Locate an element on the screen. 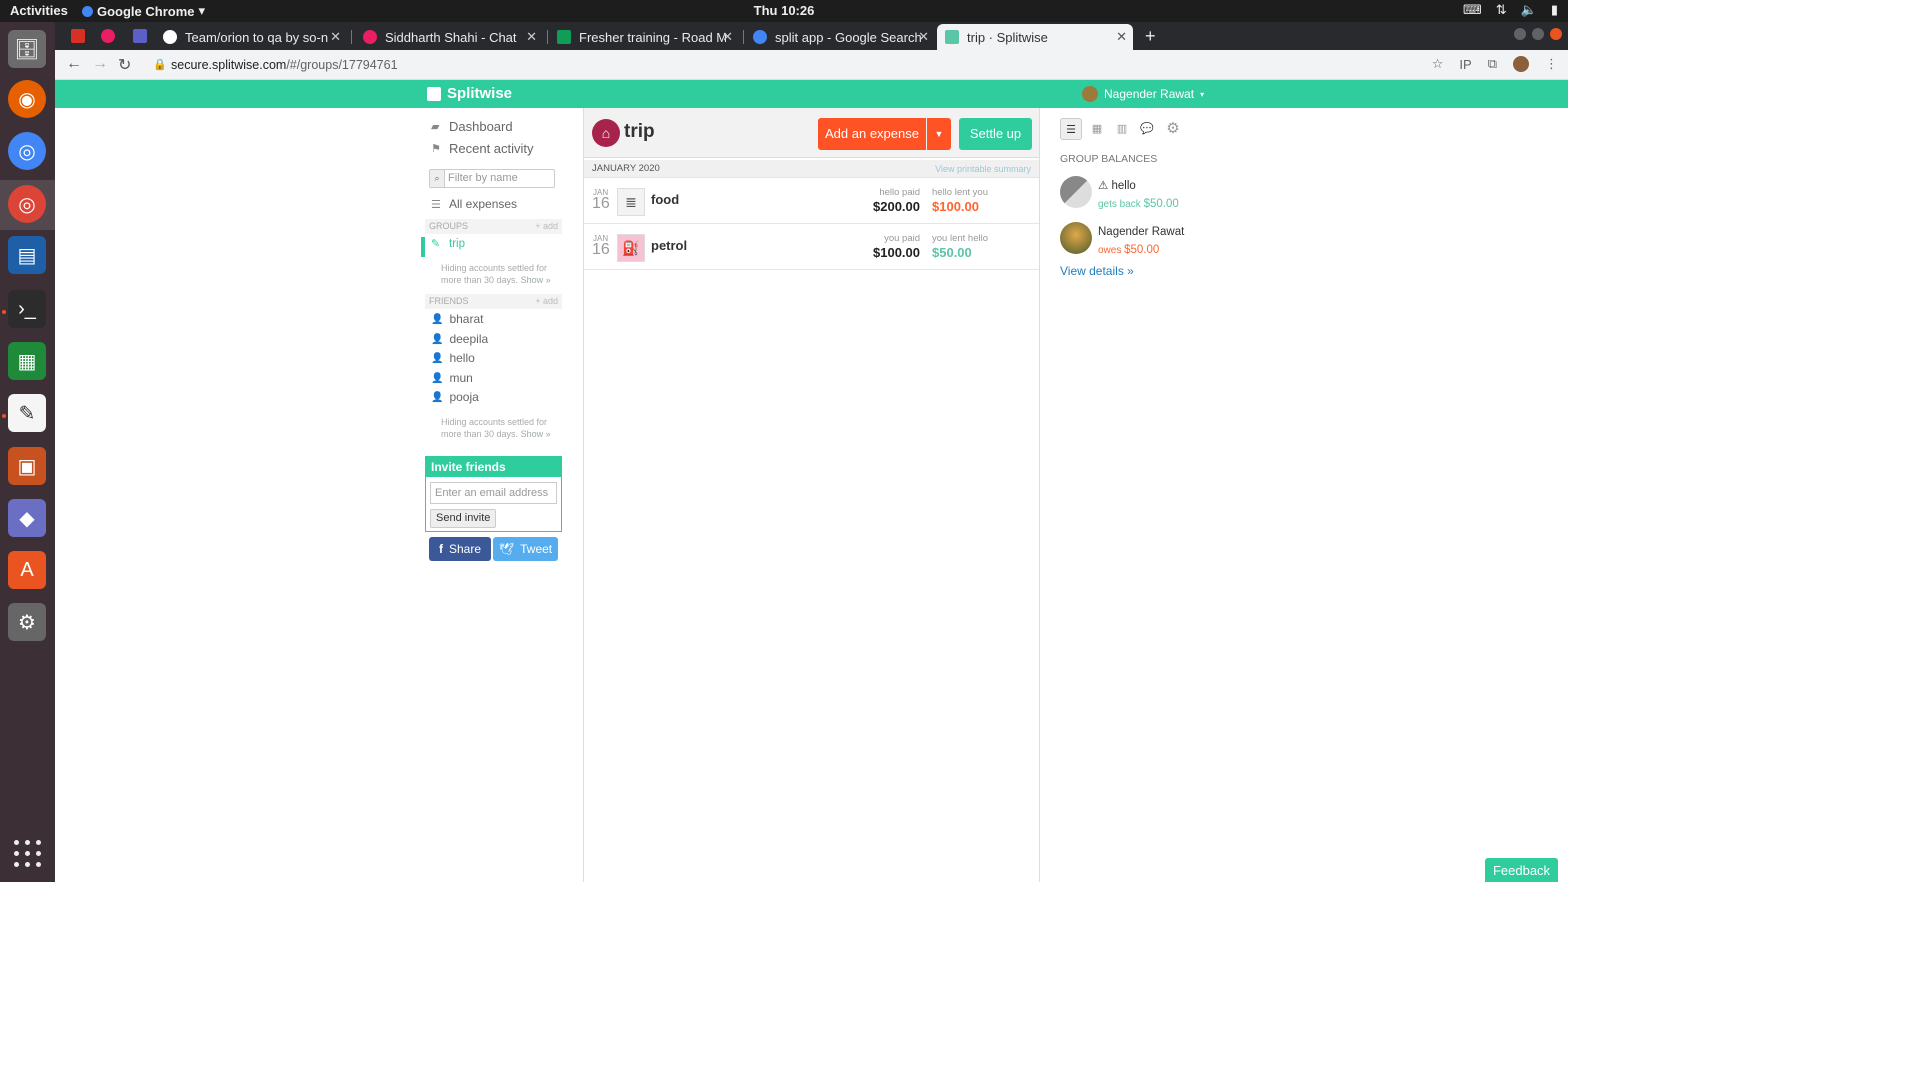  maximize-icon is located at coordinates (1538, 34).